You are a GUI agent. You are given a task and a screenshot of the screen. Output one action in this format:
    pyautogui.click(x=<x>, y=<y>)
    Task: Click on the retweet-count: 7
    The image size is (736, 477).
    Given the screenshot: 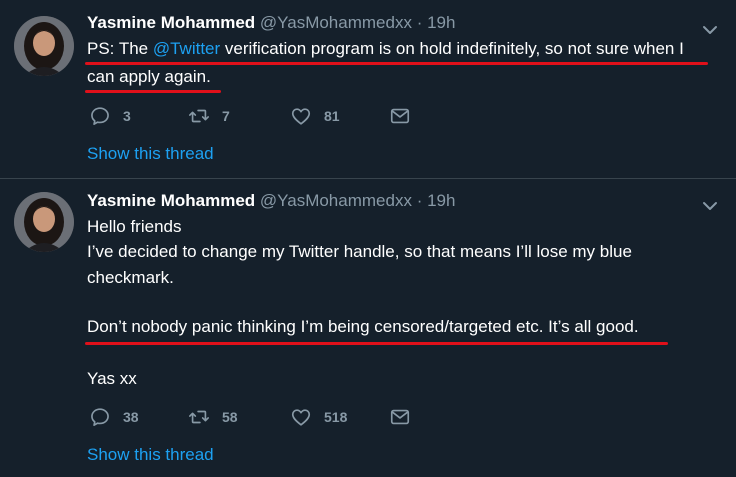 What is the action you would take?
    pyautogui.click(x=226, y=116)
    